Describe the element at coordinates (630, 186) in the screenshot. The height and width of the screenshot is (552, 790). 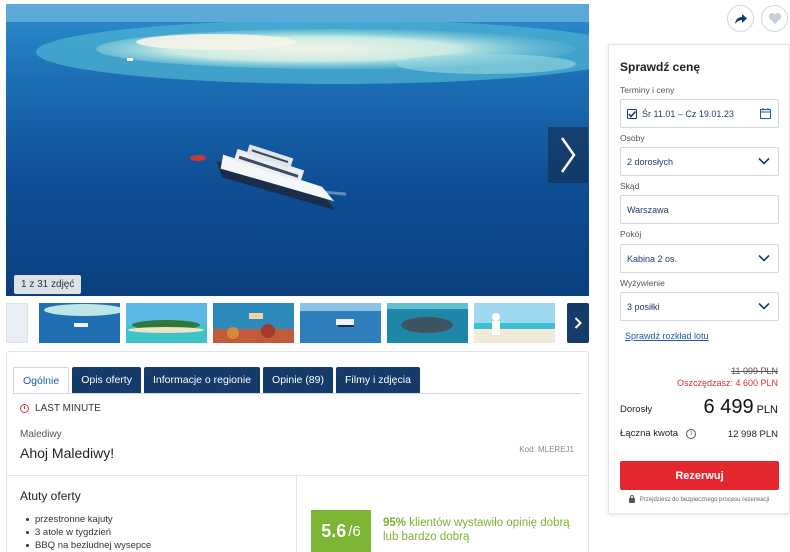
I see `departure-label: Skąd` at that location.